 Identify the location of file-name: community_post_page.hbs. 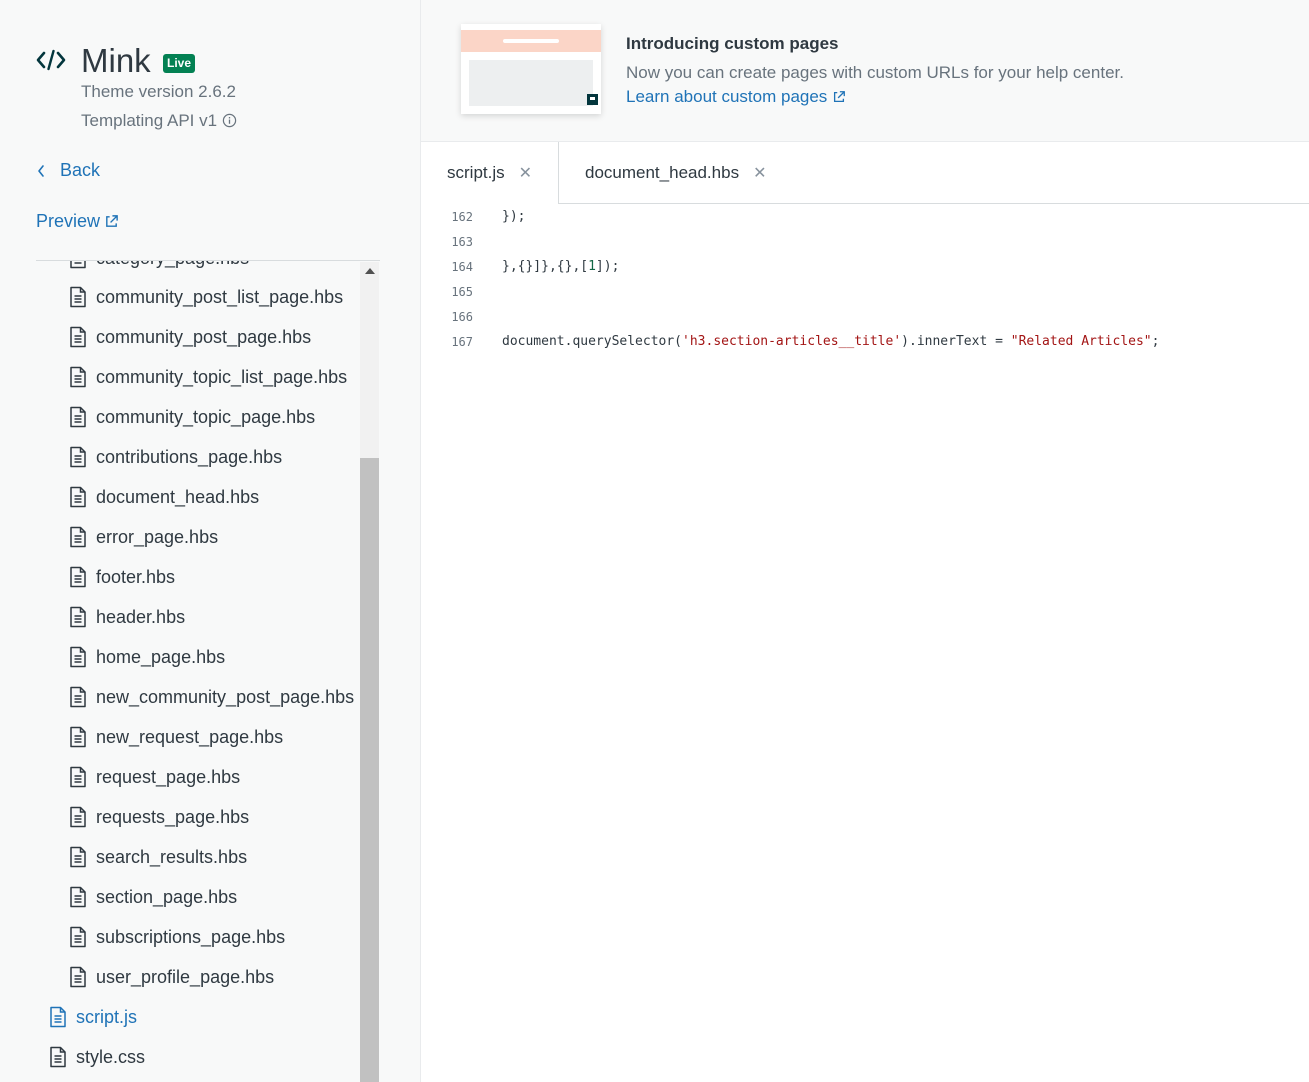
(204, 336).